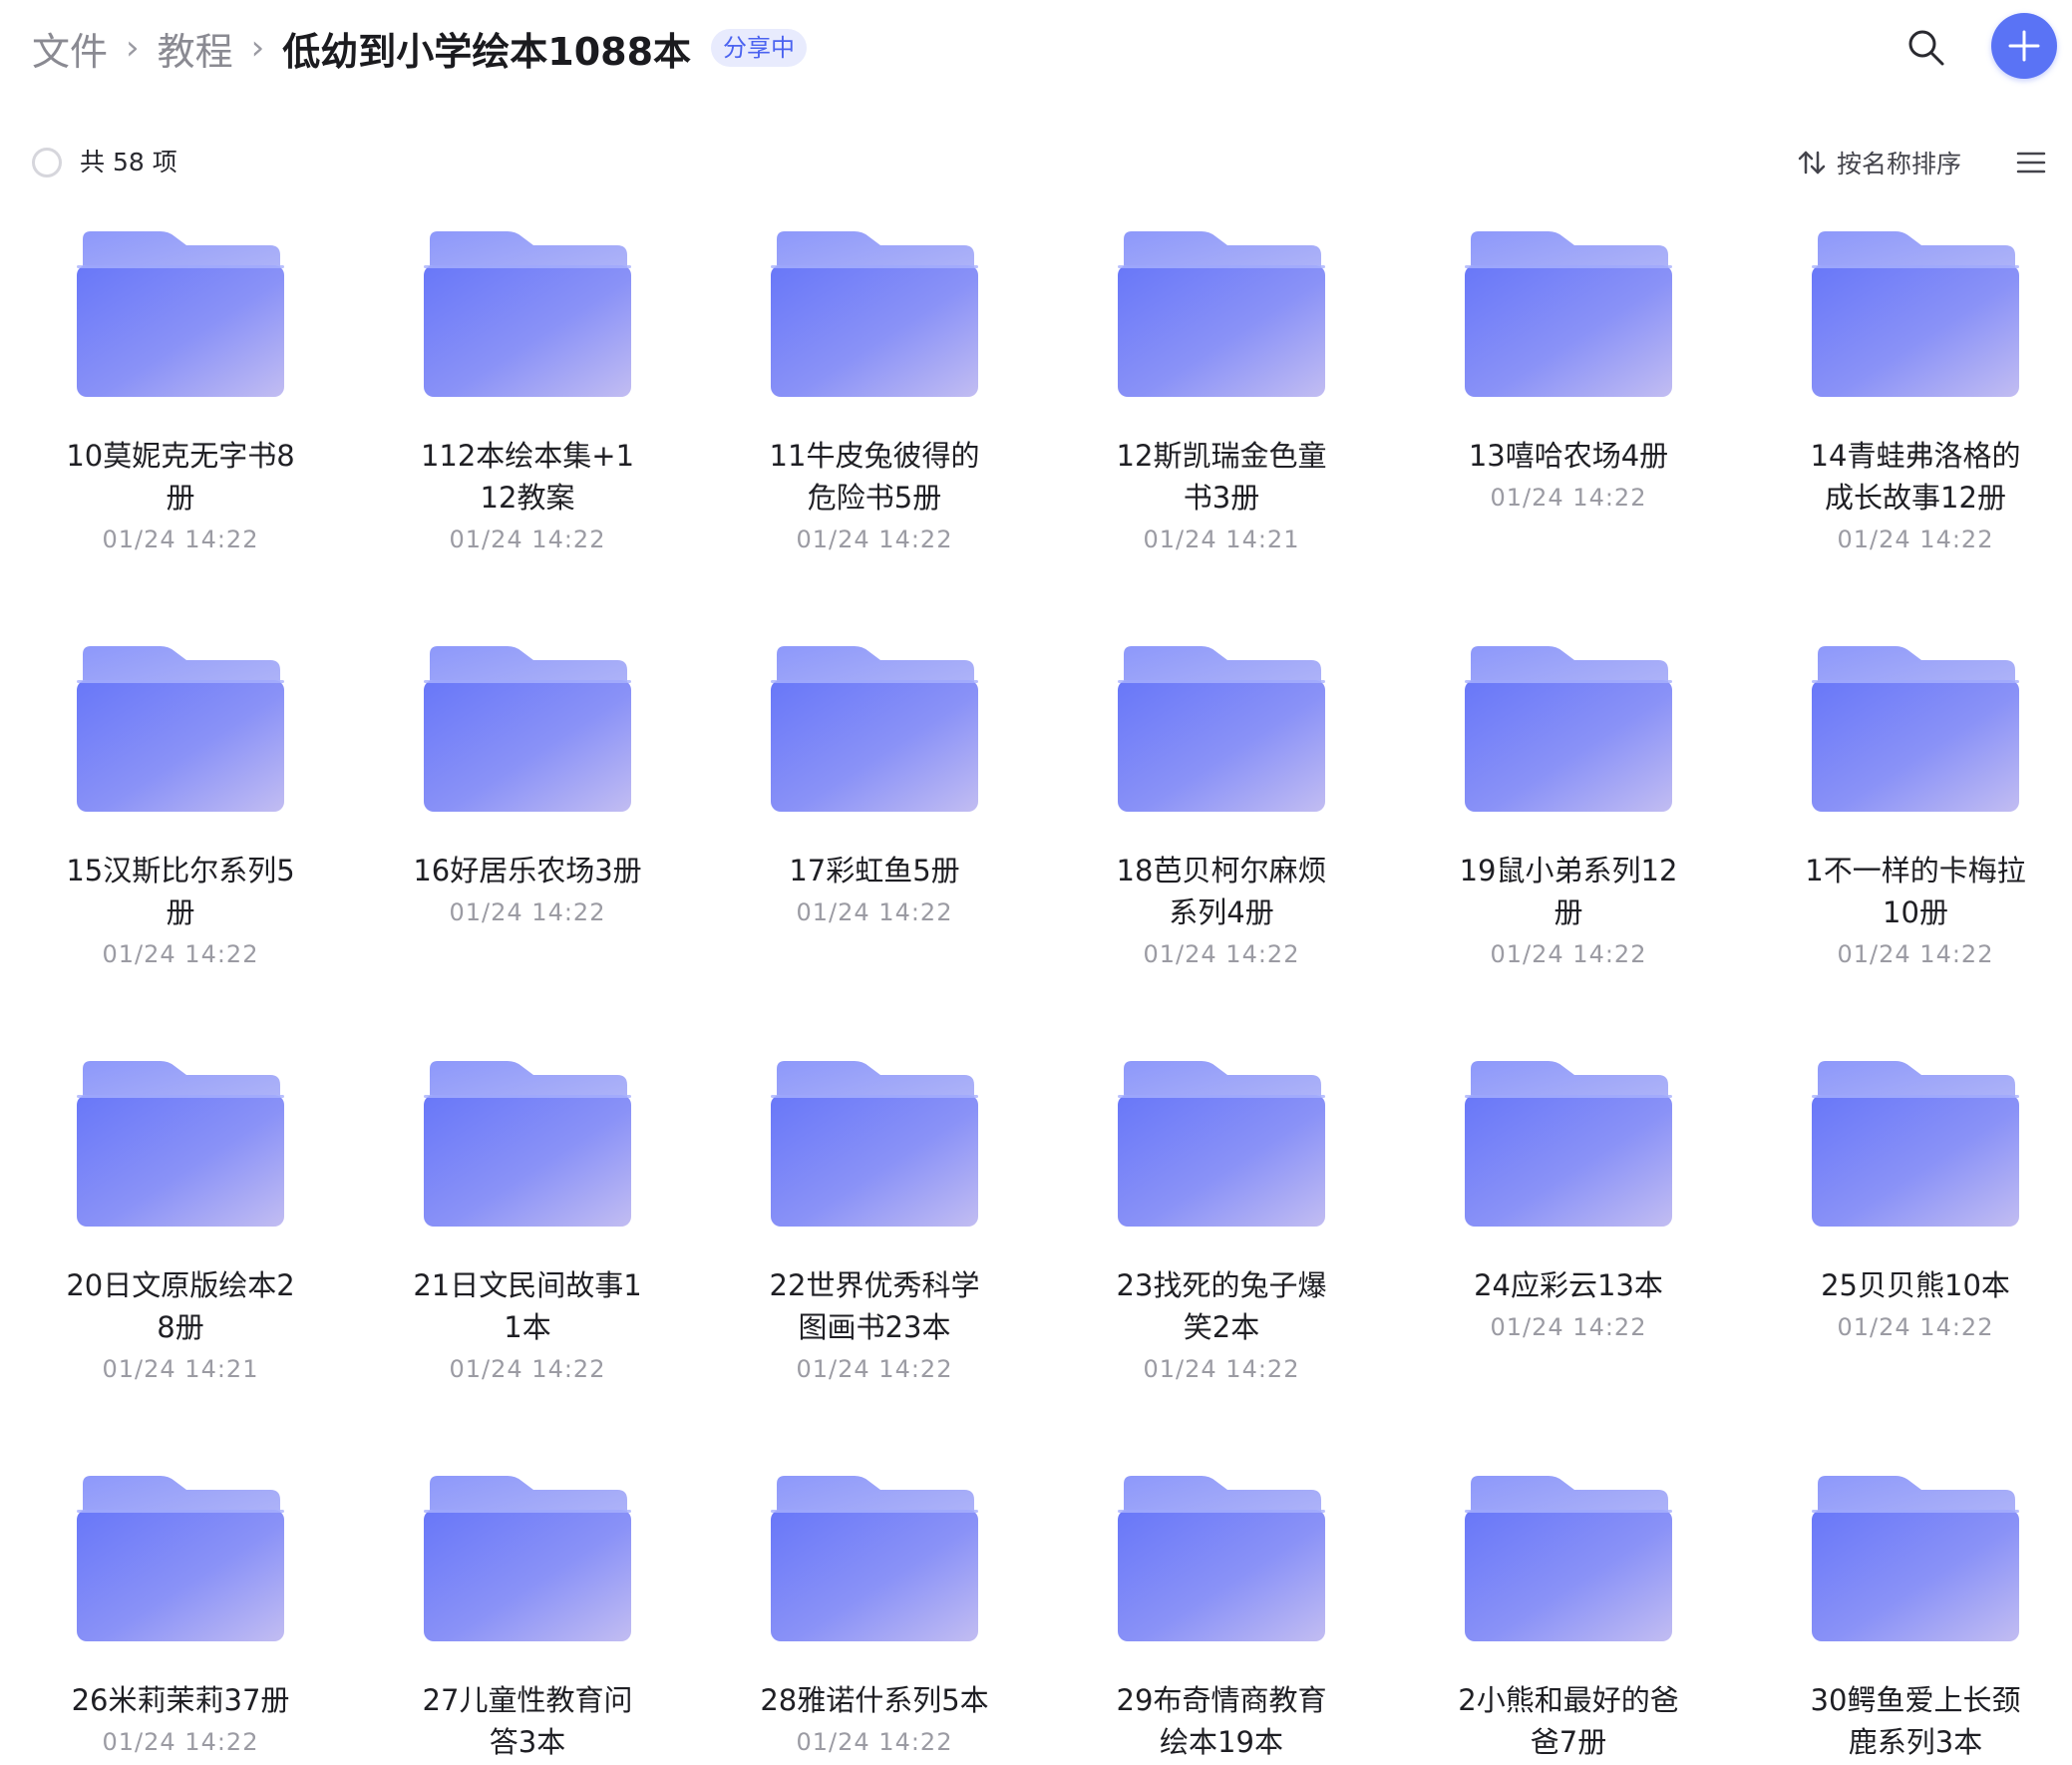 The width and height of the screenshot is (2072, 1765). What do you see at coordinates (528, 477) in the screenshot?
I see `folder-name: 112本绘本集+112教案` at bounding box center [528, 477].